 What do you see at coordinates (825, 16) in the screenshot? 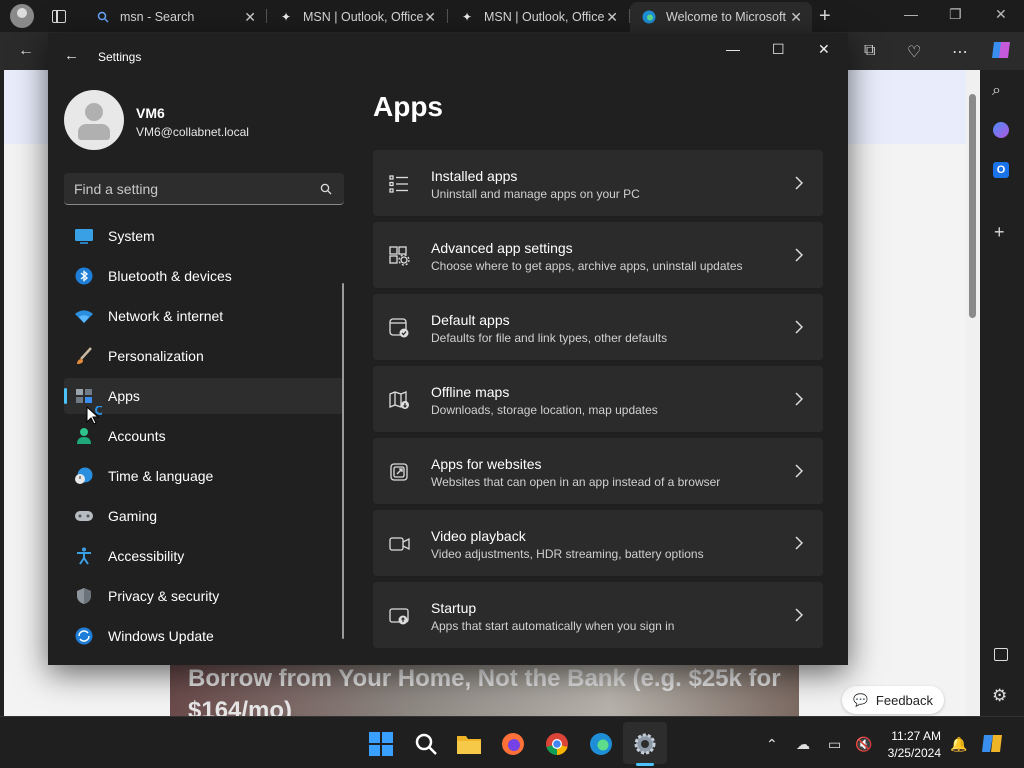
I see `new-tab-button: +` at bounding box center [825, 16].